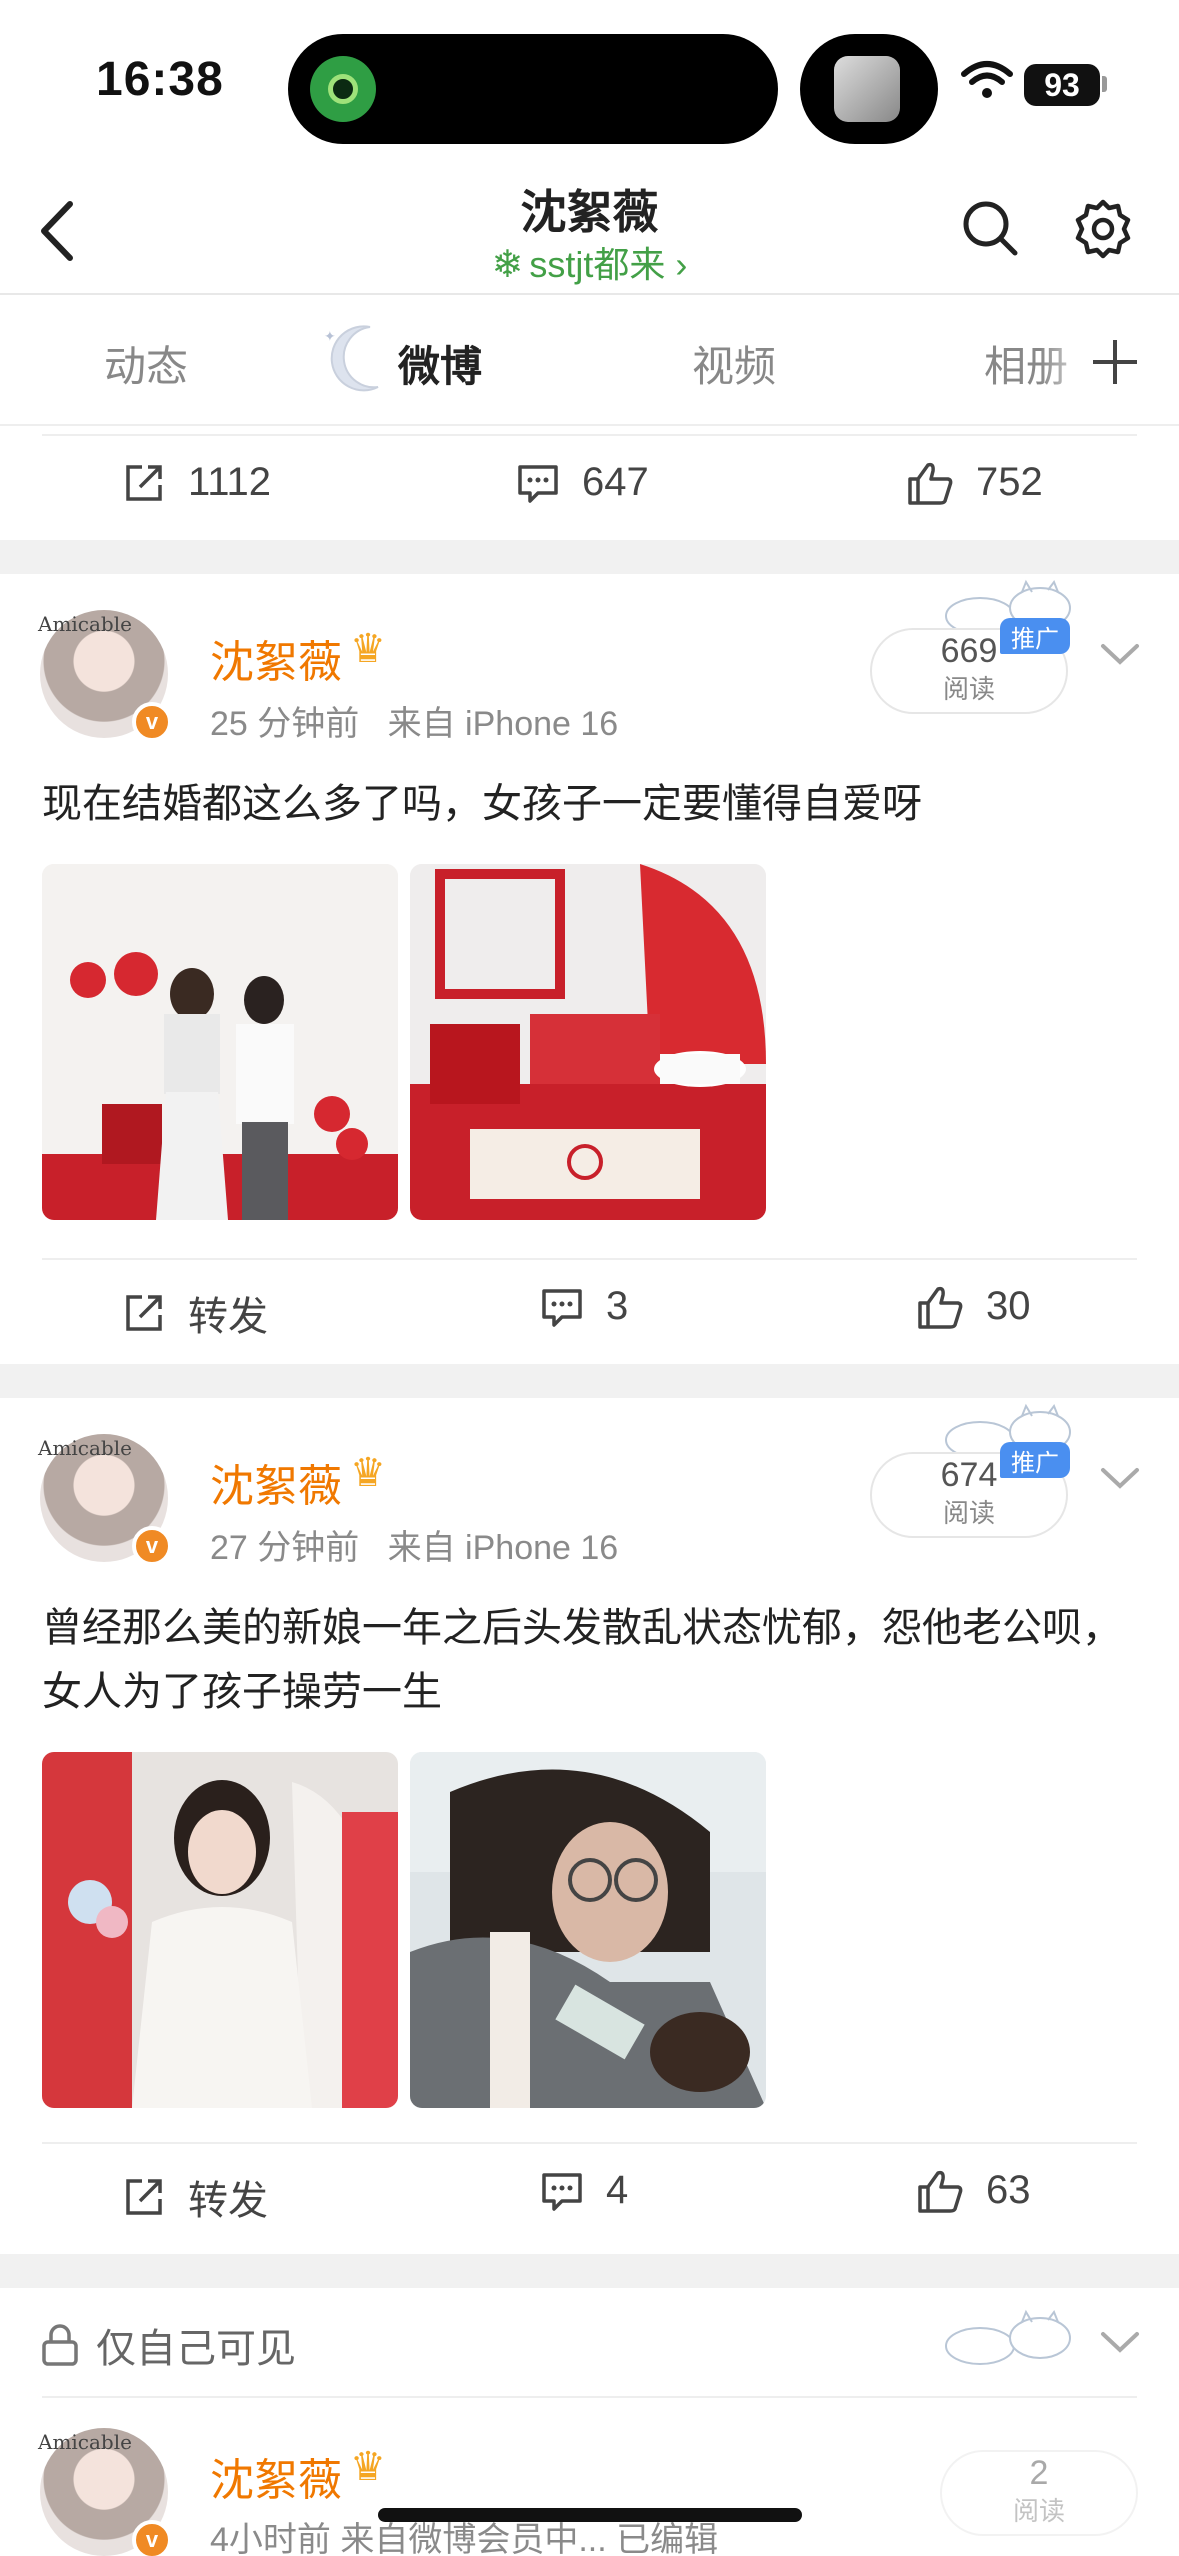 The width and height of the screenshot is (1179, 2556). What do you see at coordinates (734, 363) in the screenshot?
I see `tab-video: 视频` at bounding box center [734, 363].